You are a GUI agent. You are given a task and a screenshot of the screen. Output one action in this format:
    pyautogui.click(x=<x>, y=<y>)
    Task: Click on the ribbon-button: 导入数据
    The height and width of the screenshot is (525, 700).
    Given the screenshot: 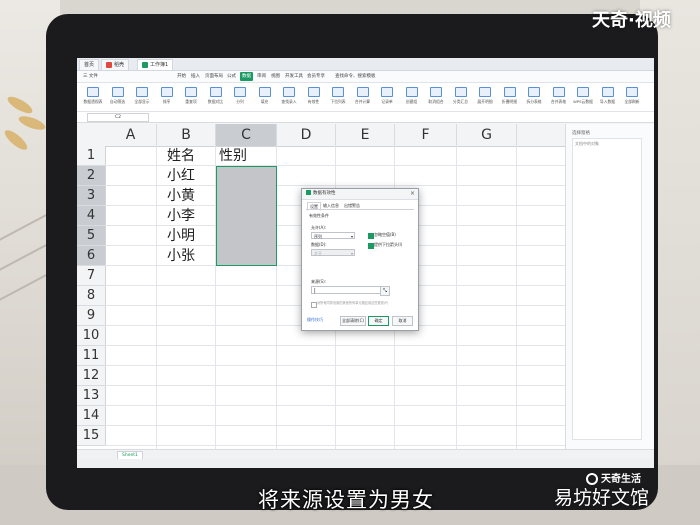 What is the action you would take?
    pyautogui.click(x=608, y=97)
    